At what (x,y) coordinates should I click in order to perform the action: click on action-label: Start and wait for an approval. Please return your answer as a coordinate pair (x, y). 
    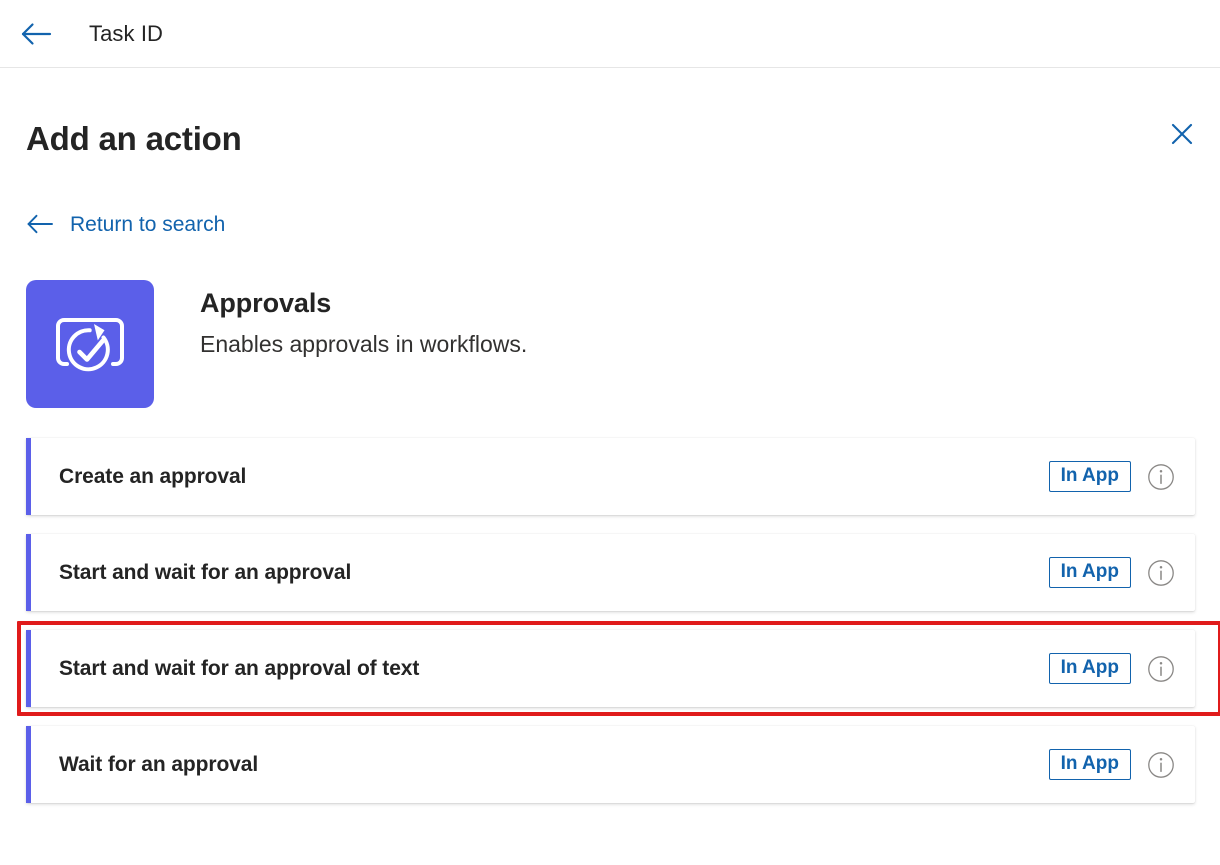
    Looking at the image, I should click on (205, 572).